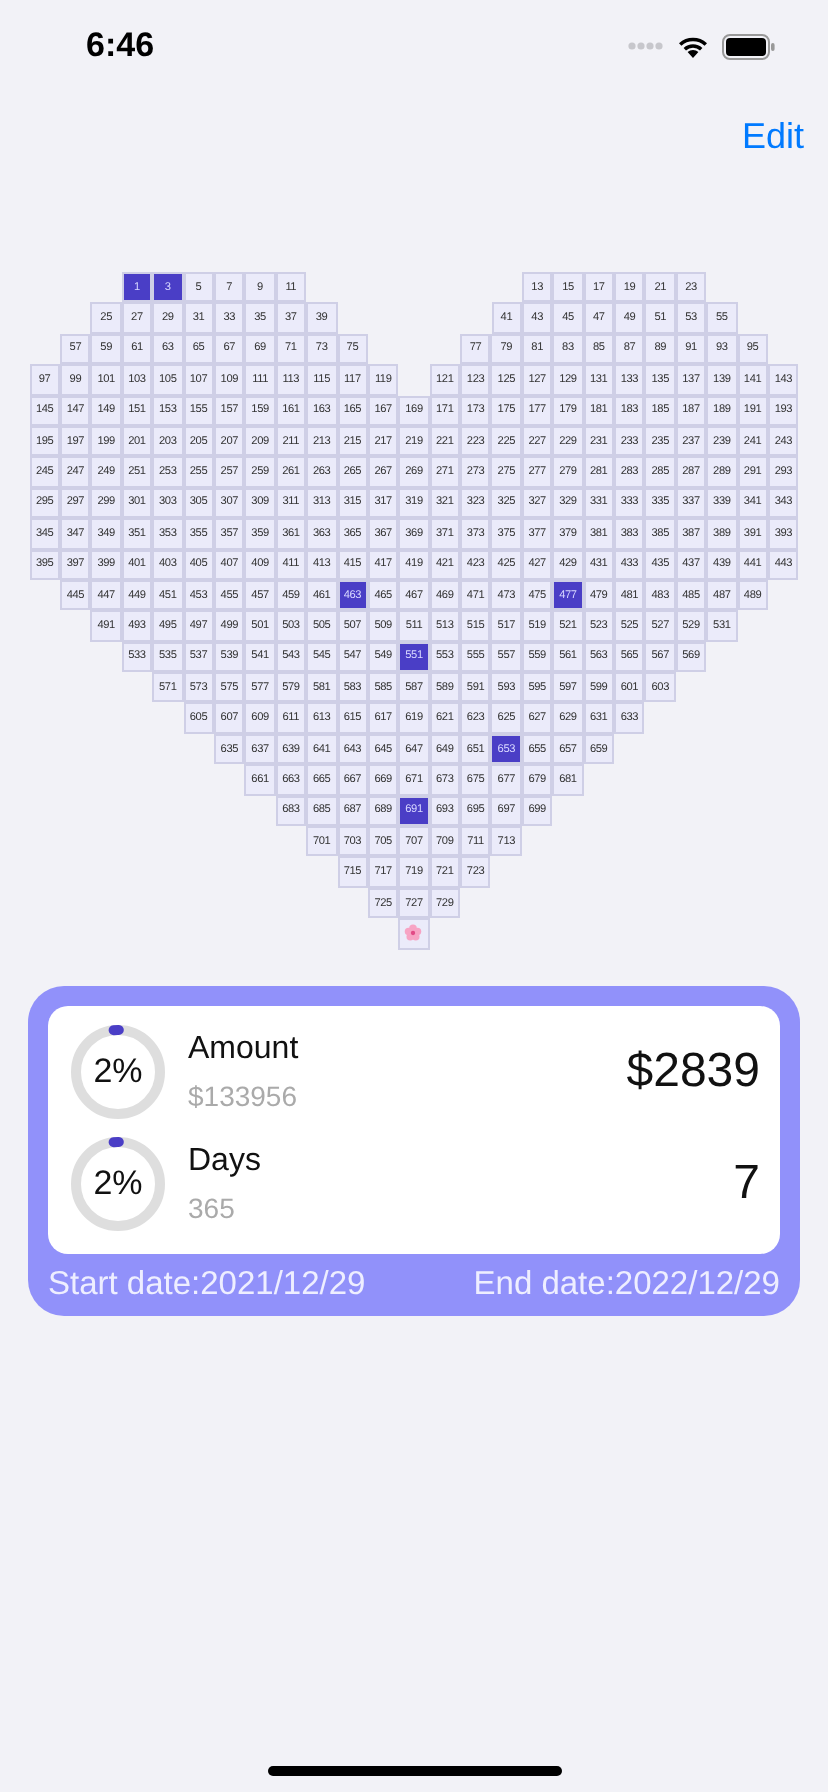 This screenshot has width=828, height=1792. I want to click on stat-value: $2839, so click(693, 1071).